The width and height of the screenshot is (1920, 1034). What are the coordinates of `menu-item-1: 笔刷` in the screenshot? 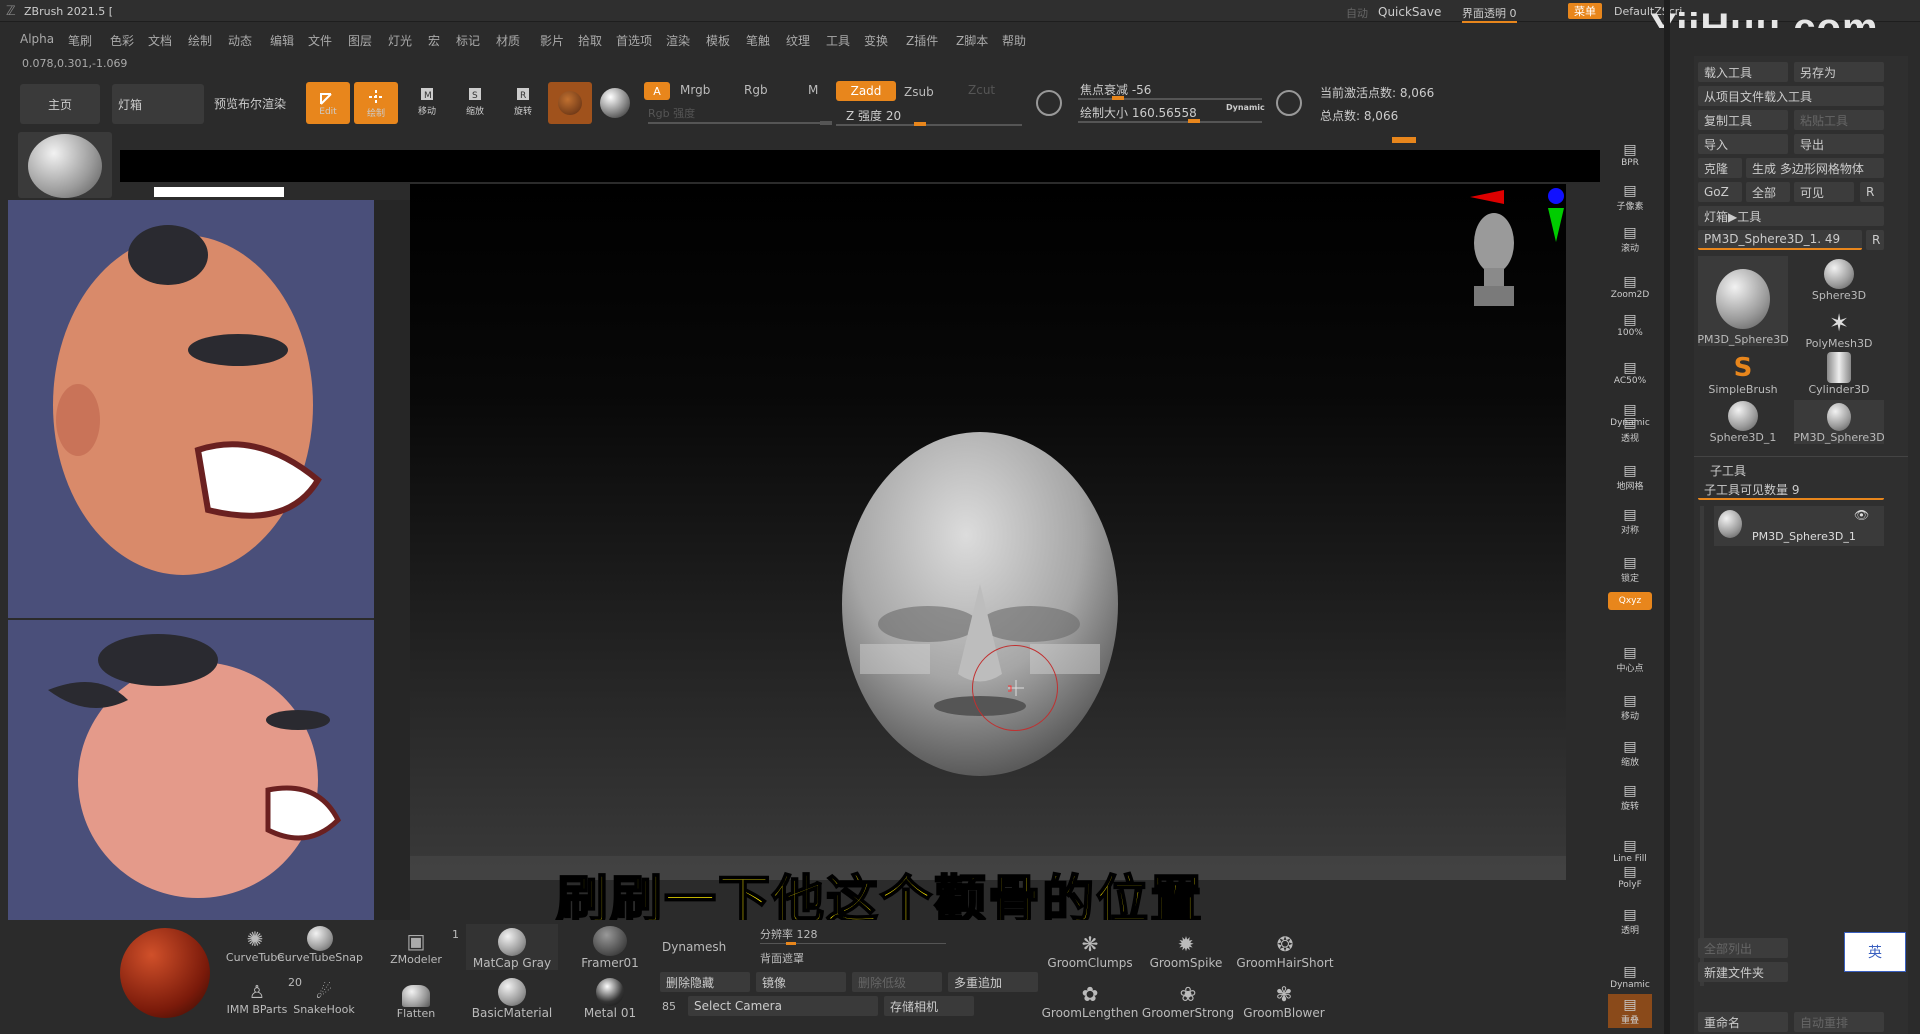 It's located at (80, 40).